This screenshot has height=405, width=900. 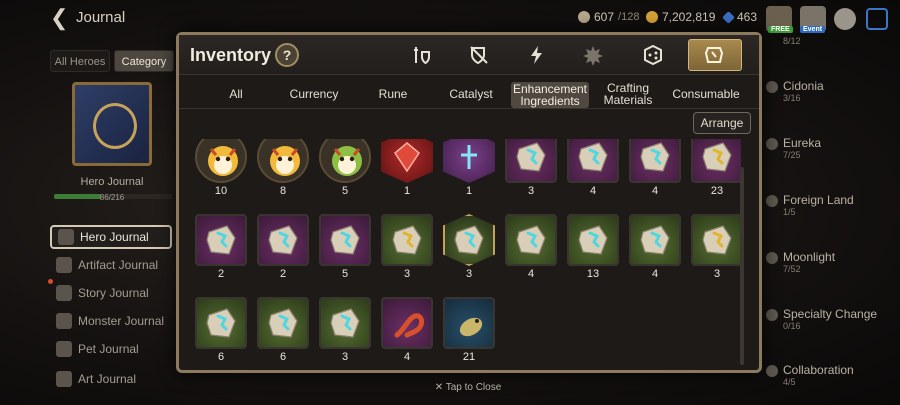 I want to click on item-quantity: 21, so click(x=469, y=357).